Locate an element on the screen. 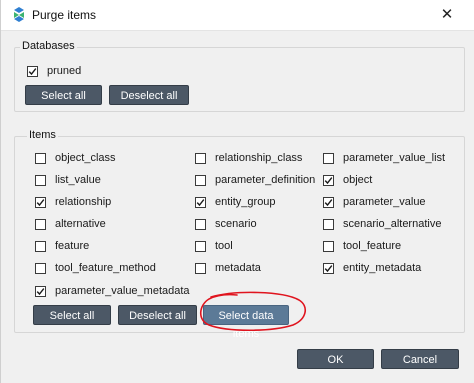  checkbox-label: relationship_class is located at coordinates (259, 158).